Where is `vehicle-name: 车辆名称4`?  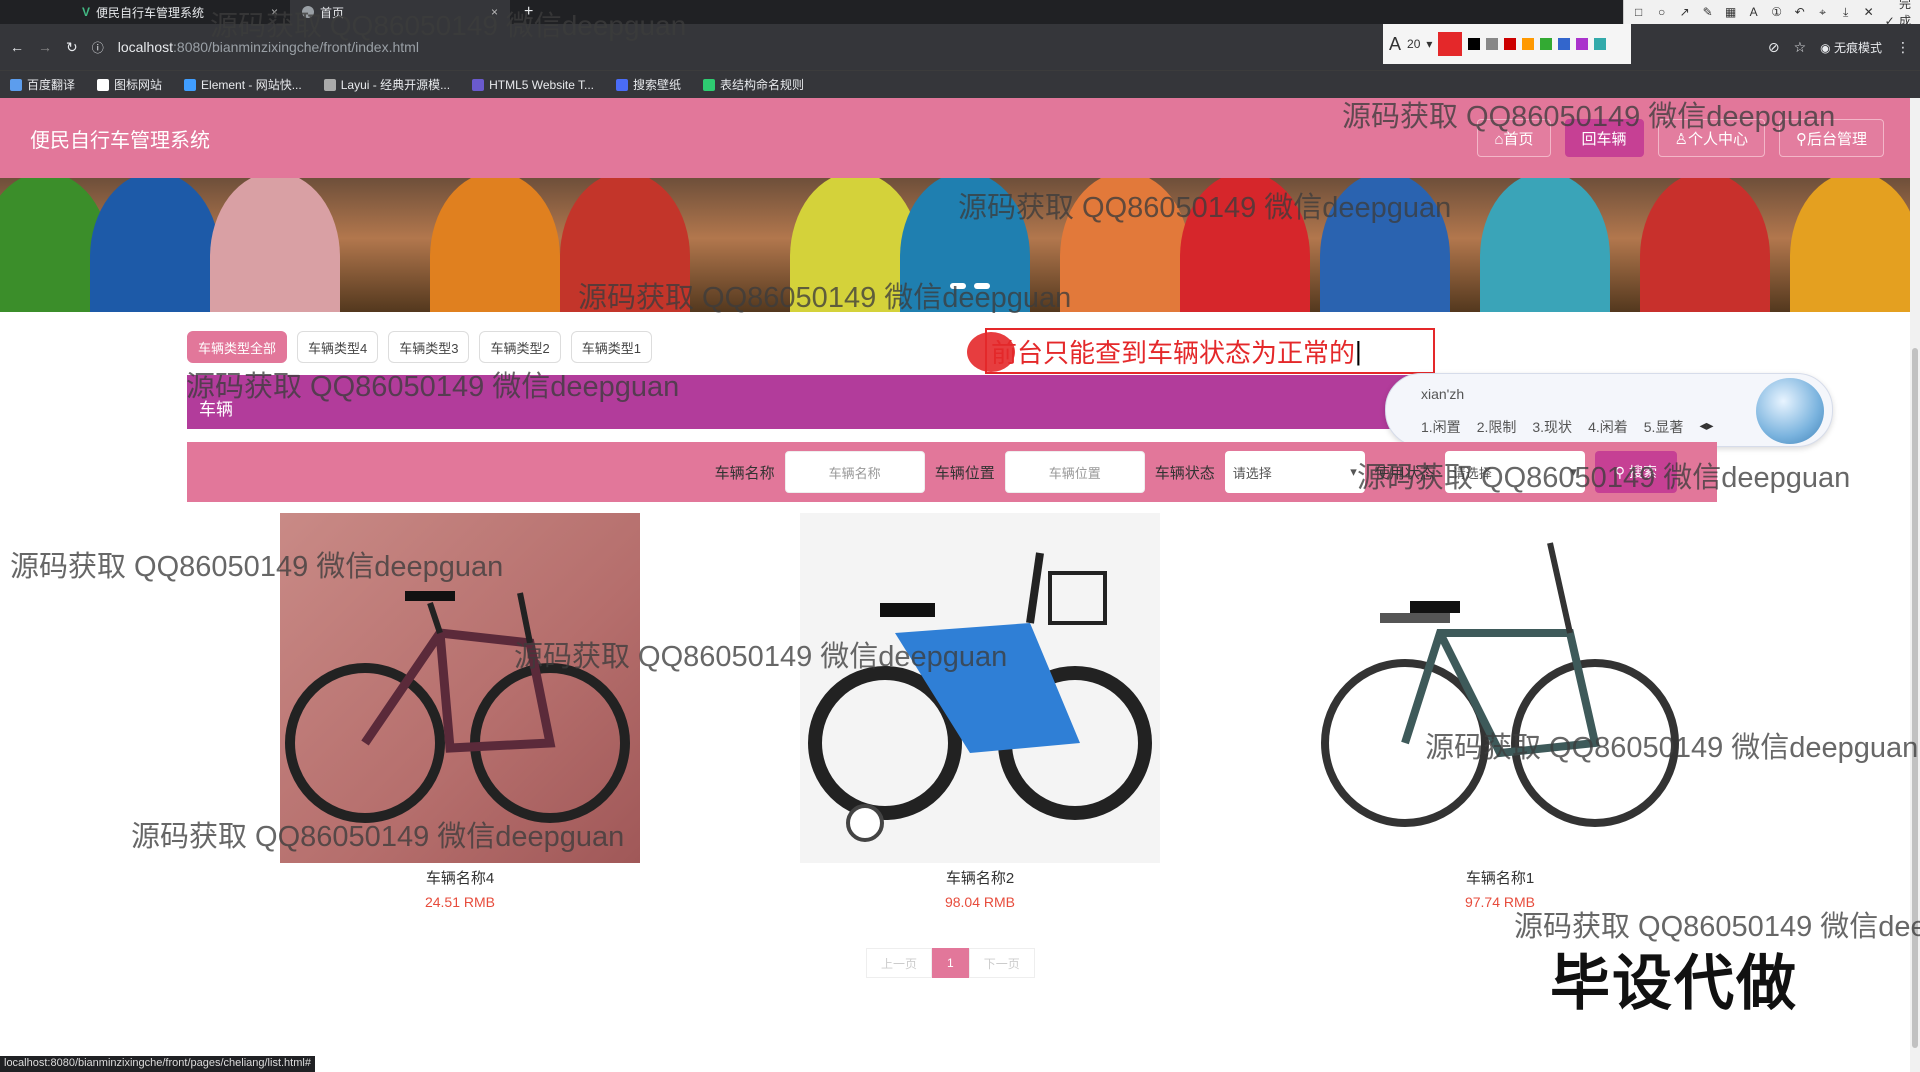
vehicle-name: 车辆名称4 is located at coordinates (460, 877).